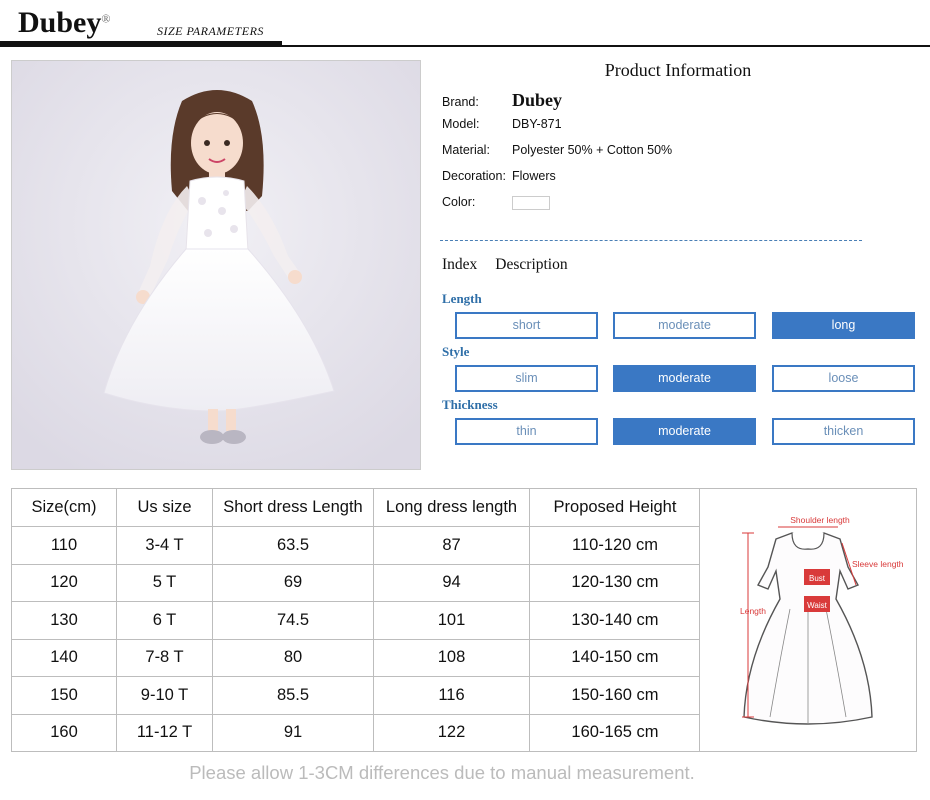 Image resolution: width=930 pixels, height=800 pixels. I want to click on table-cell: 122, so click(451, 732).